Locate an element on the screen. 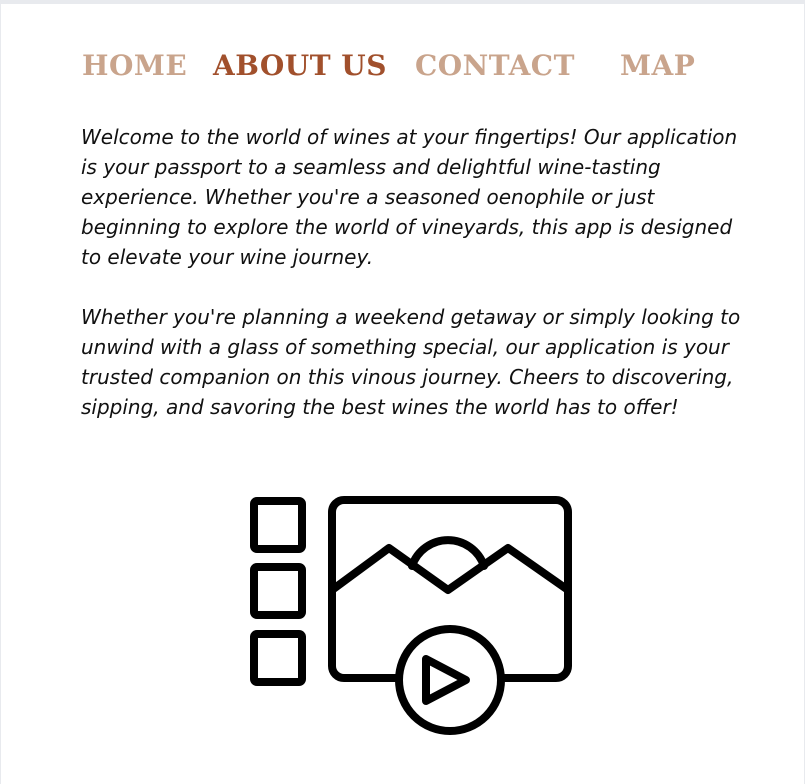  video-gallery-icon is located at coordinates (413, 616).